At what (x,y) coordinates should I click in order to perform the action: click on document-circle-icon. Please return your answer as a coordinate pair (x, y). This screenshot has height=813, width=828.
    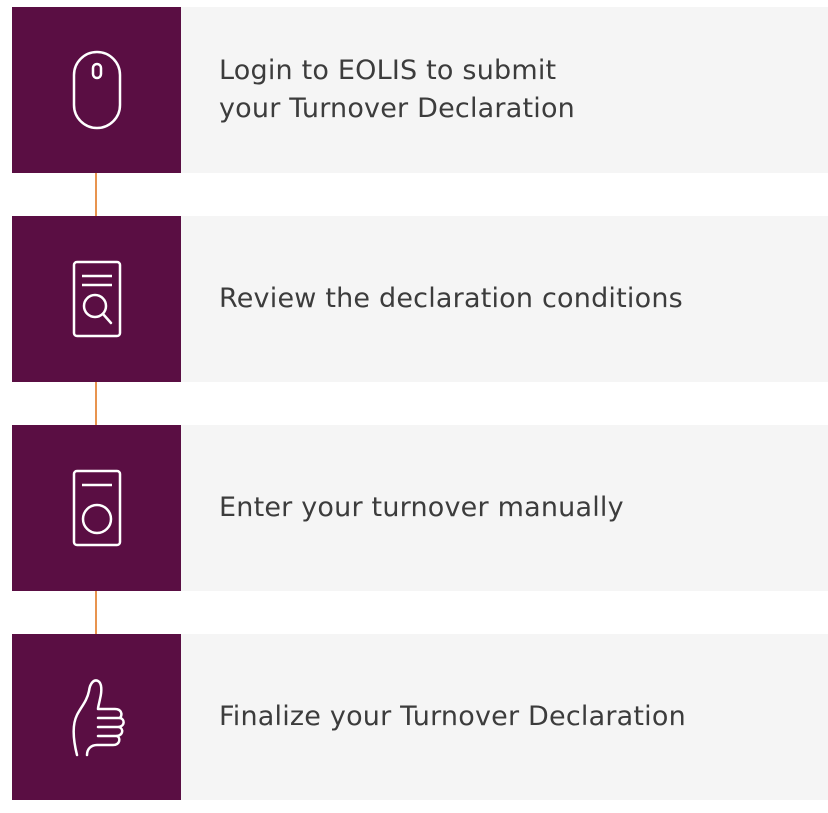
    Looking at the image, I should click on (97, 508).